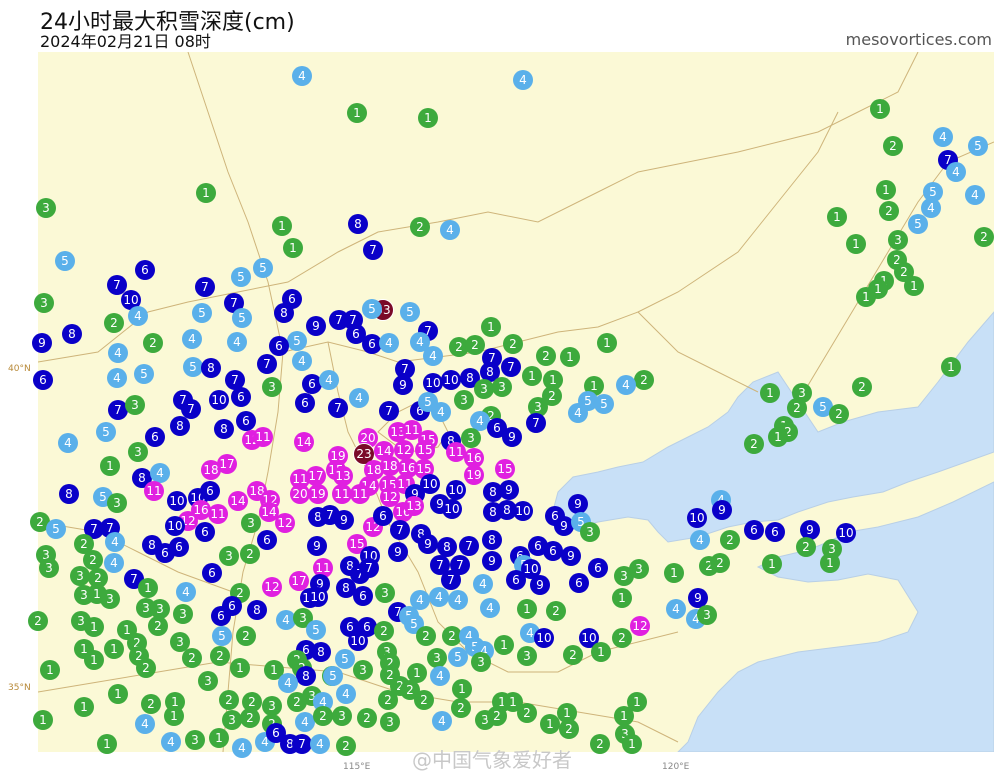 This screenshot has height=779, width=1000. I want to click on lon-label-120: 120°E, so click(676, 767).